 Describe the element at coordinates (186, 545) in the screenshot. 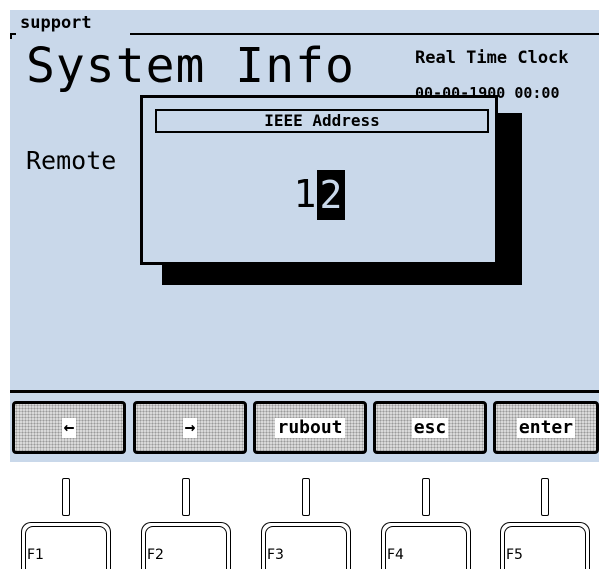

I see `f2-key: F2` at that location.